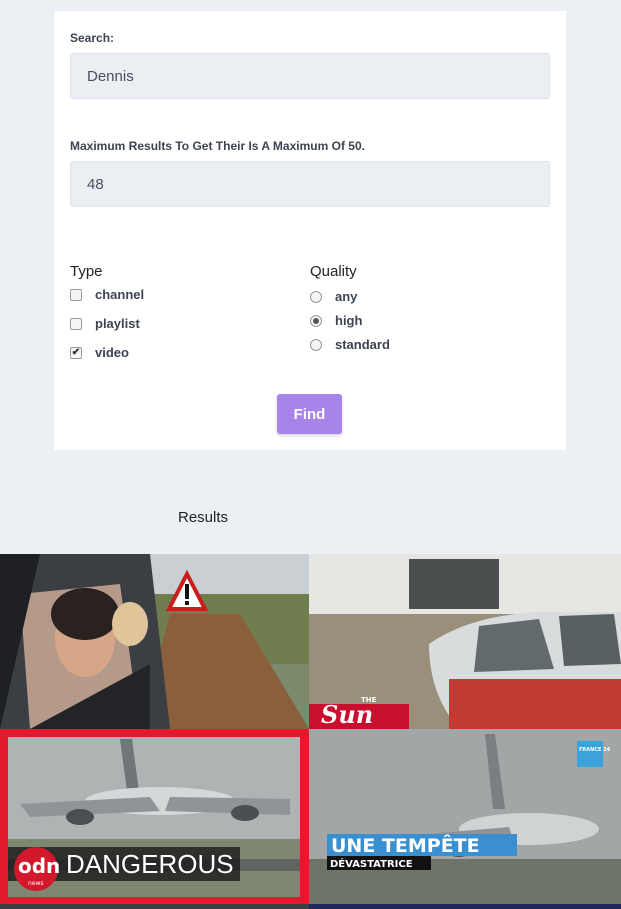 Image resolution: width=621 pixels, height=909 pixels. I want to click on type-option-channel: channel, so click(107, 294).